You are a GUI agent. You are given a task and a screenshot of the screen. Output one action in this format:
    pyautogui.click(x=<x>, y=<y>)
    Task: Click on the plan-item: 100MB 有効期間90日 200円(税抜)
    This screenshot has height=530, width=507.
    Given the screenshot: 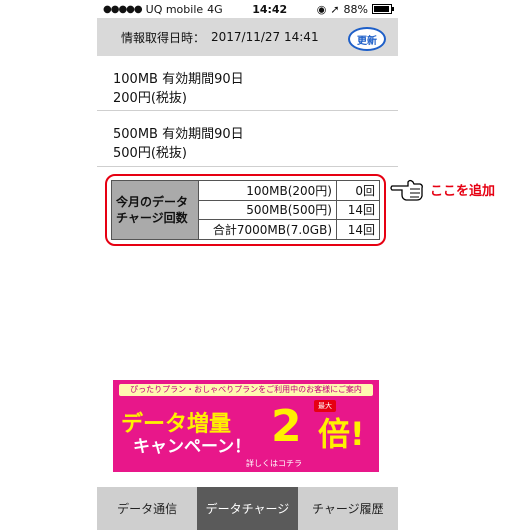 What is the action you would take?
    pyautogui.click(x=247, y=83)
    